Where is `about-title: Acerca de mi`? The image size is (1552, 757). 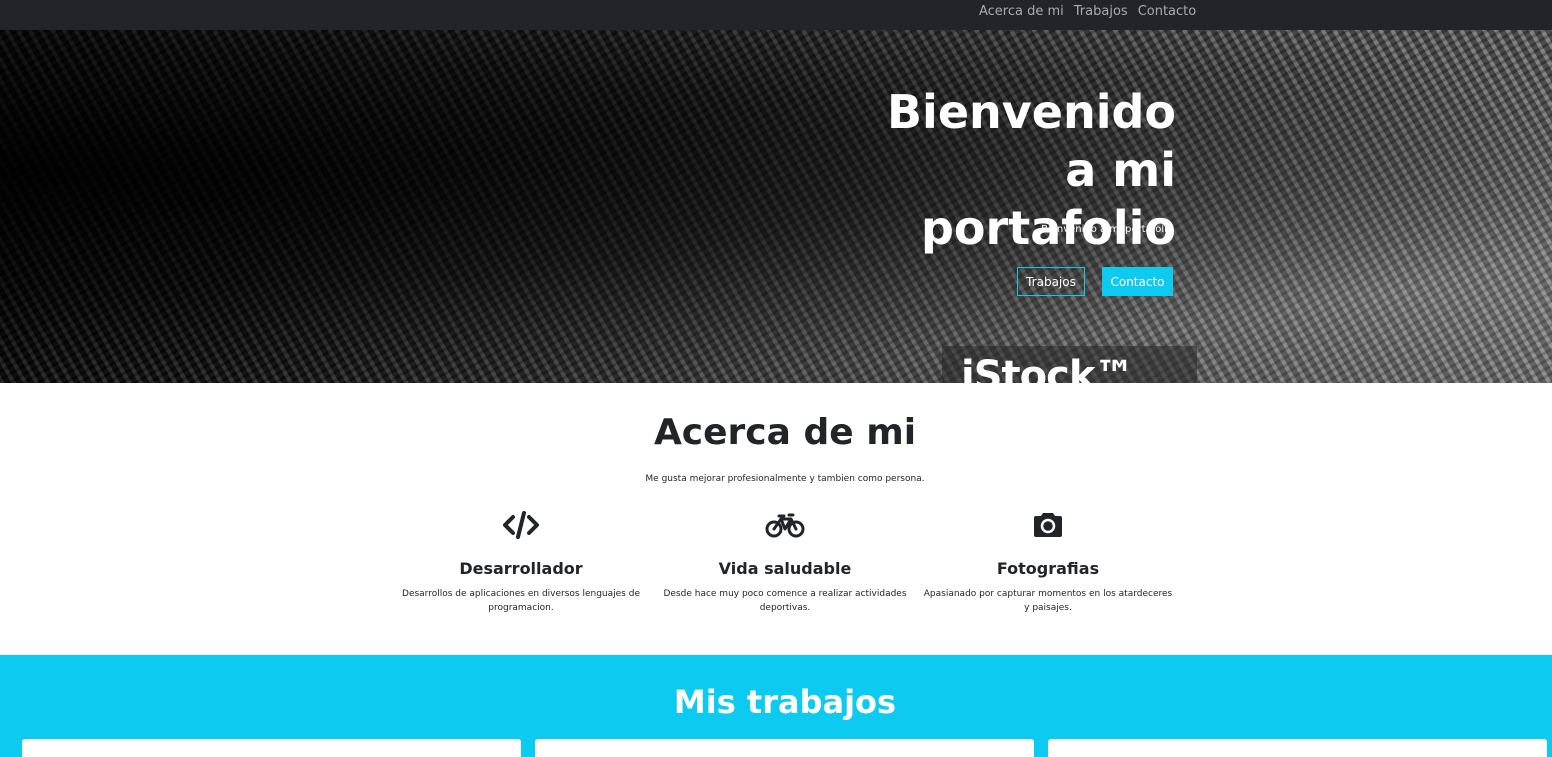 about-title: Acerca de mi is located at coordinates (785, 432).